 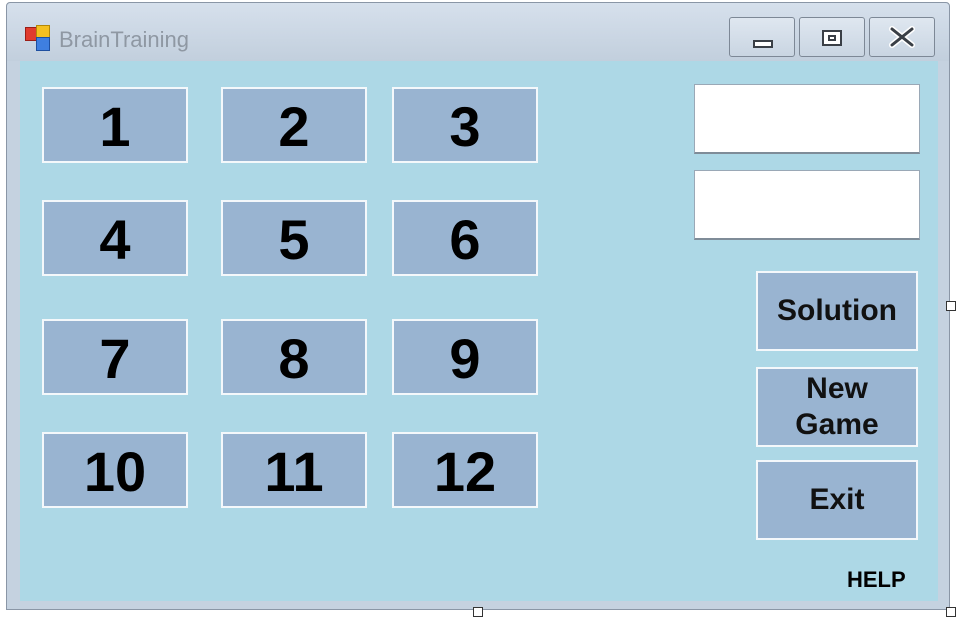 What do you see at coordinates (465, 357) in the screenshot?
I see `number-button-9: 9` at bounding box center [465, 357].